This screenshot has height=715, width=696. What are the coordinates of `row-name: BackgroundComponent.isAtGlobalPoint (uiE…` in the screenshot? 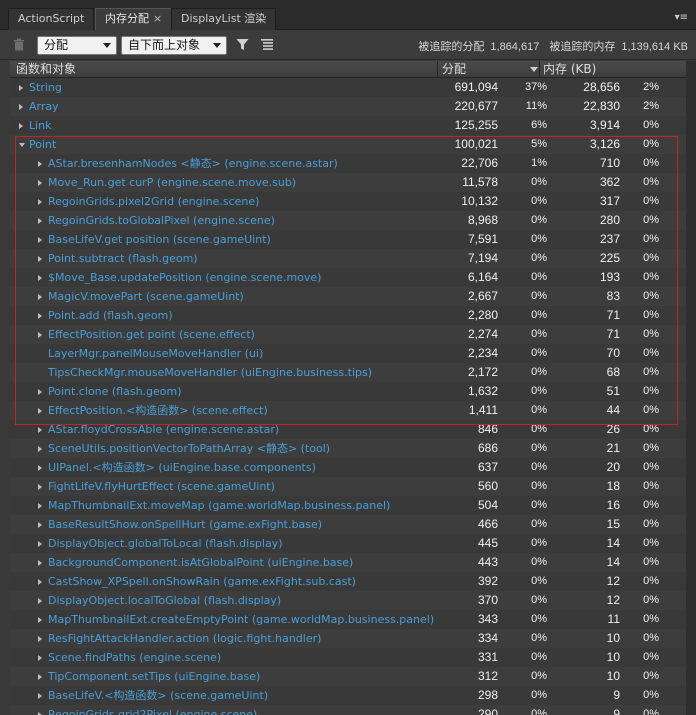 It's located at (201, 562).